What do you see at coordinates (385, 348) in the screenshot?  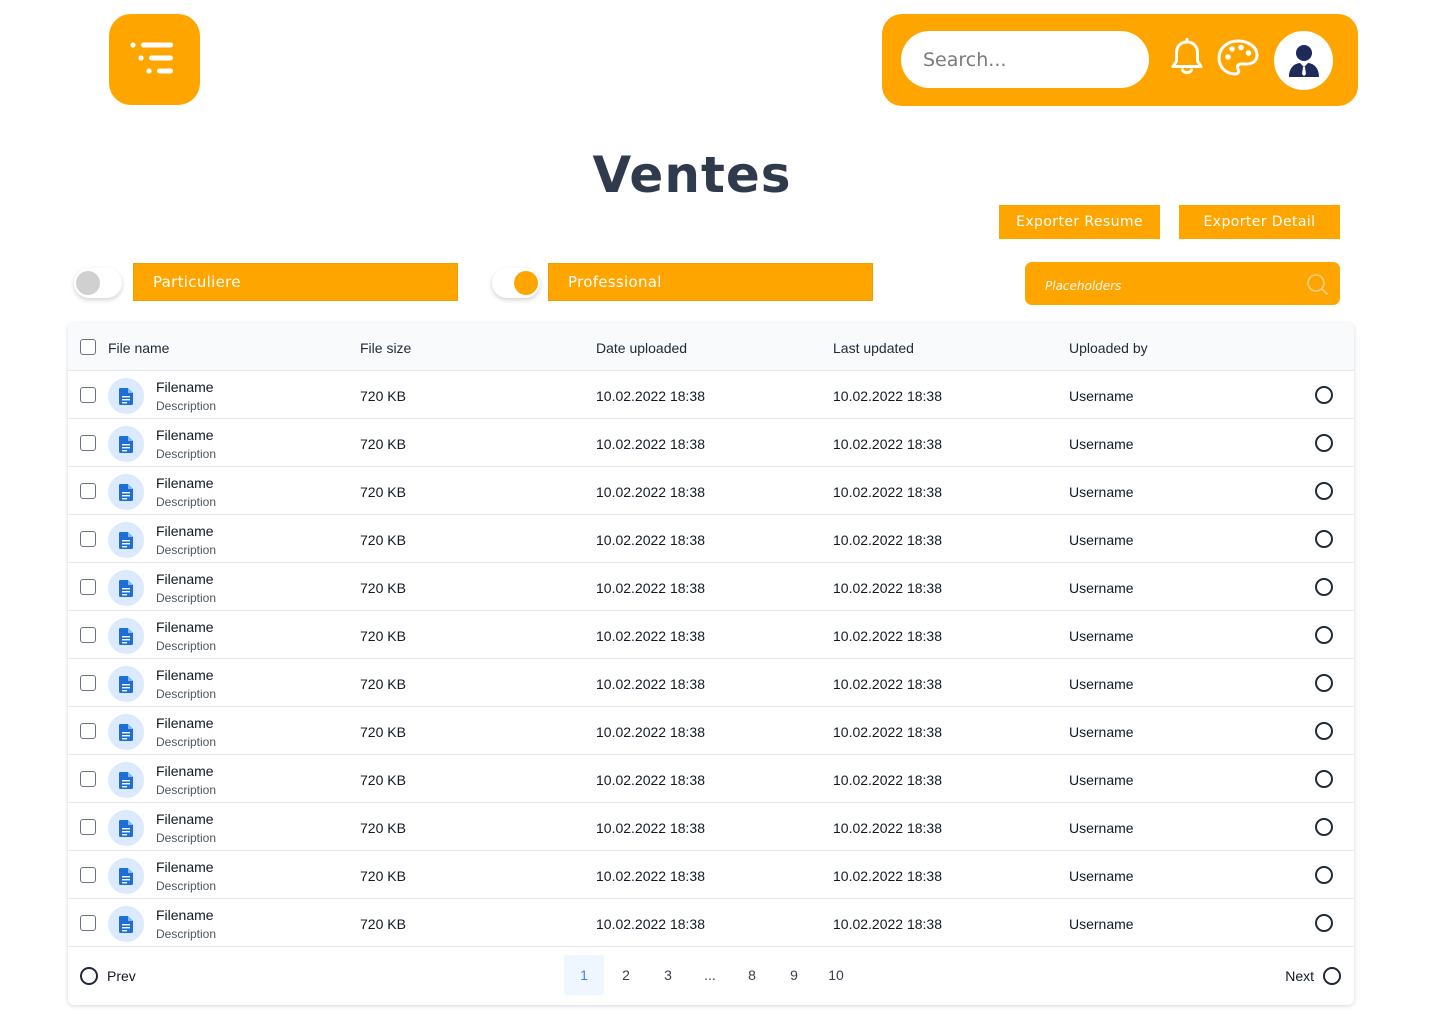 I see `column-header-file-size: File size` at bounding box center [385, 348].